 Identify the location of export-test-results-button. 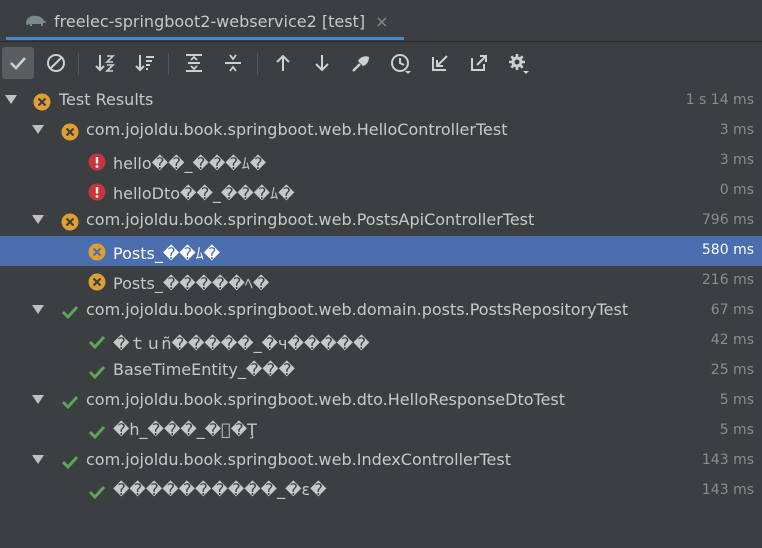
(440, 63).